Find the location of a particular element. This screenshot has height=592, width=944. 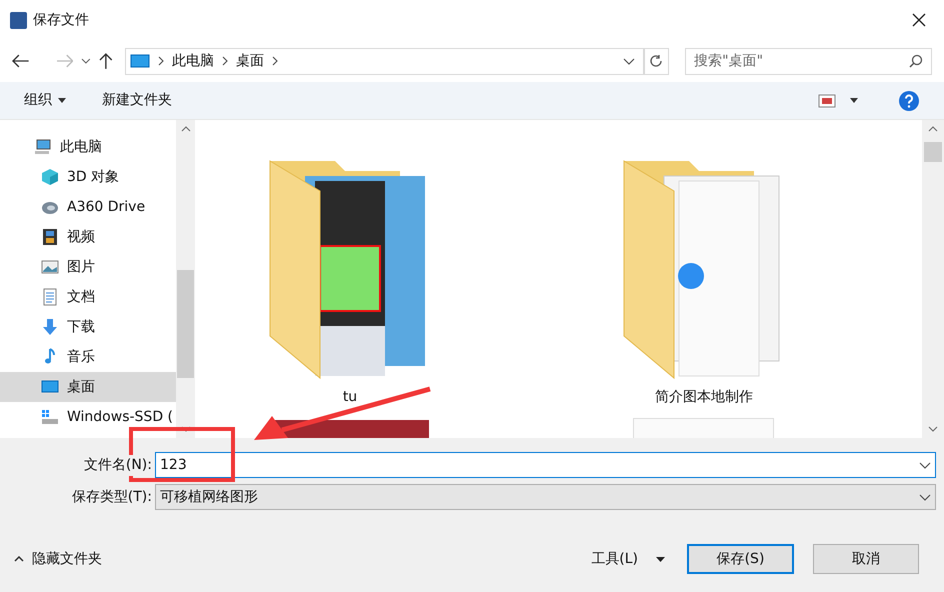

desktop-icon is located at coordinates (140, 61).